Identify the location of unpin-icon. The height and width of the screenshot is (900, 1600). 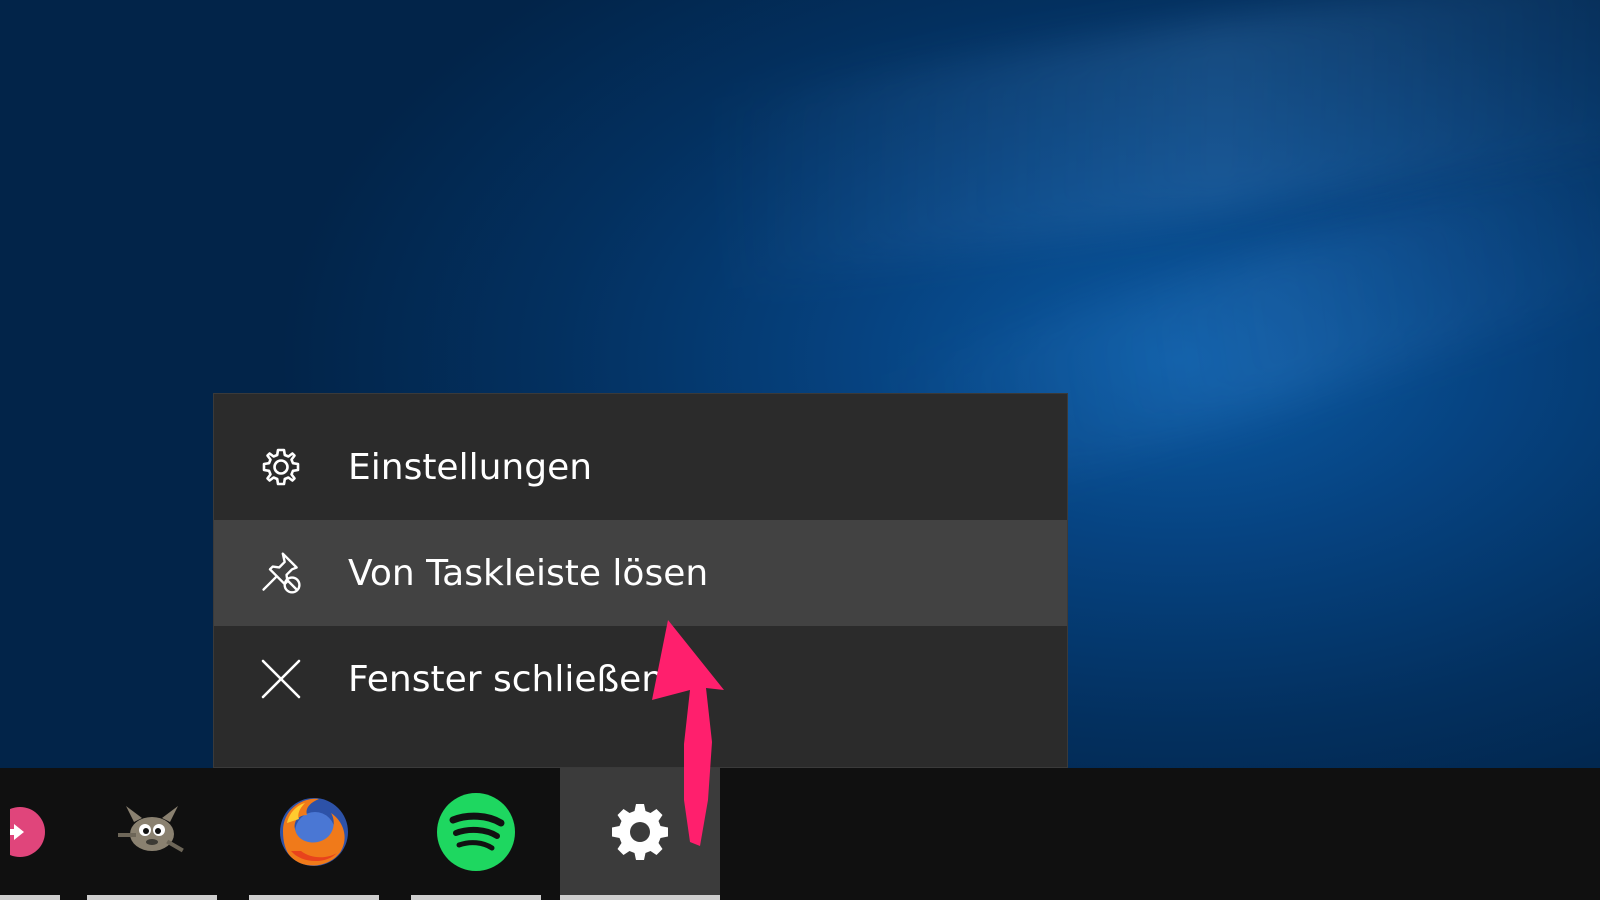
(281, 573).